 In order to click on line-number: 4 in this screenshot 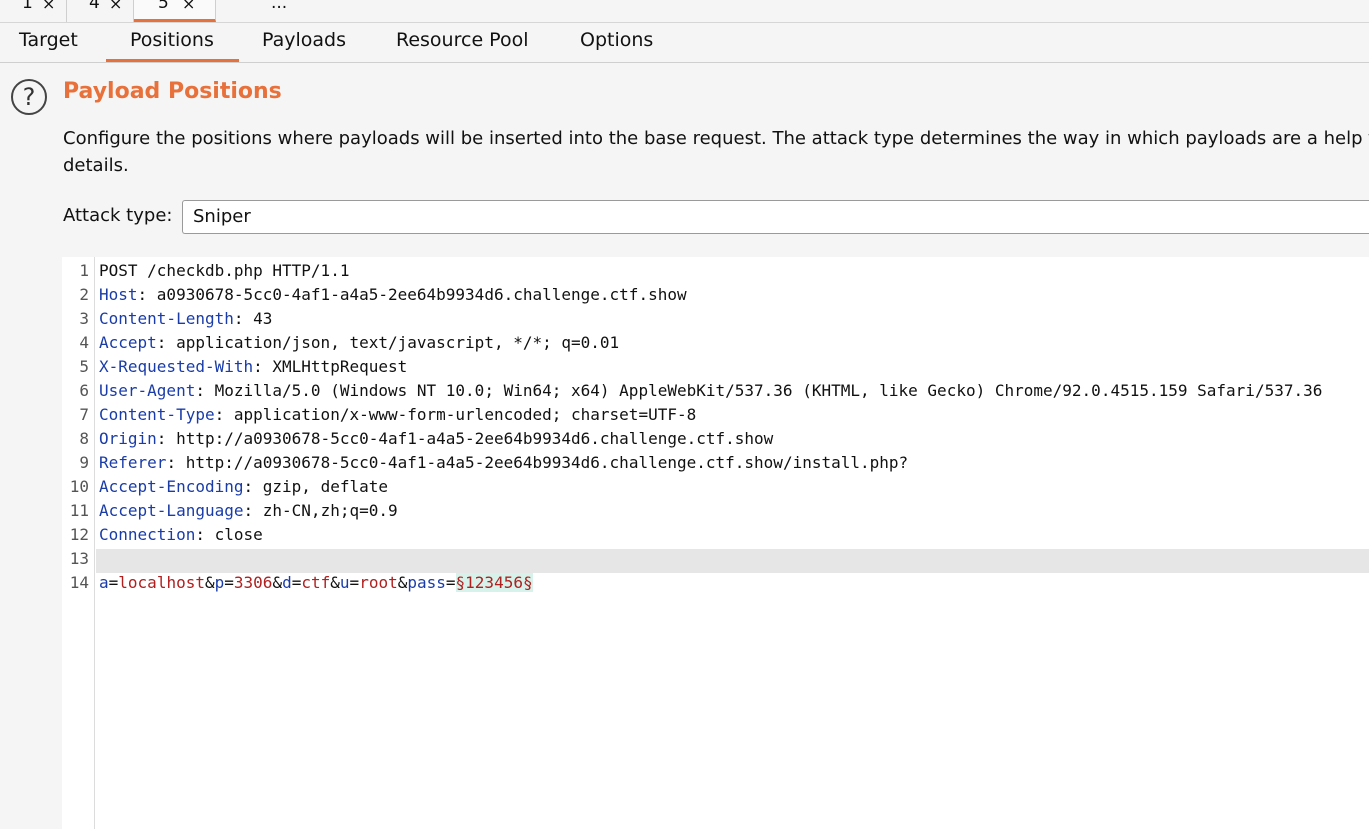, I will do `click(84, 342)`.